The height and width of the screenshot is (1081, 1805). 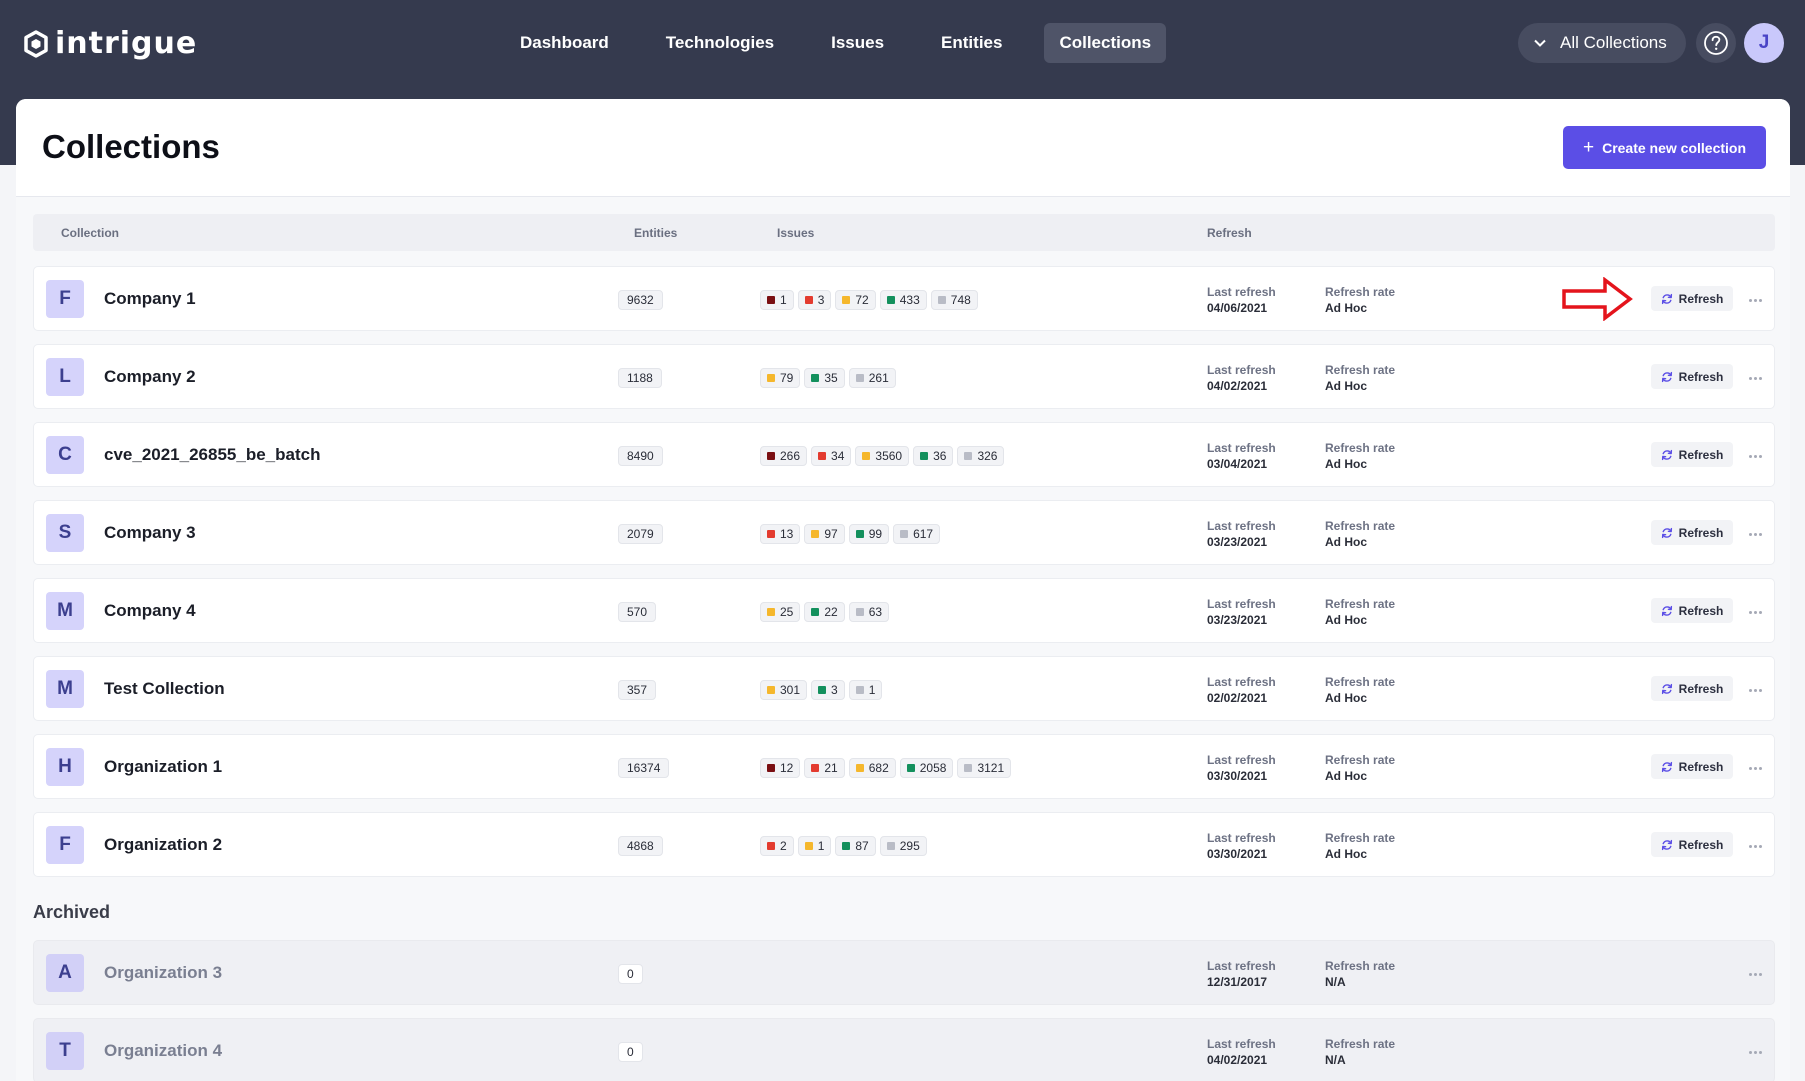 I want to click on collection-name: Company 2, so click(x=150, y=377).